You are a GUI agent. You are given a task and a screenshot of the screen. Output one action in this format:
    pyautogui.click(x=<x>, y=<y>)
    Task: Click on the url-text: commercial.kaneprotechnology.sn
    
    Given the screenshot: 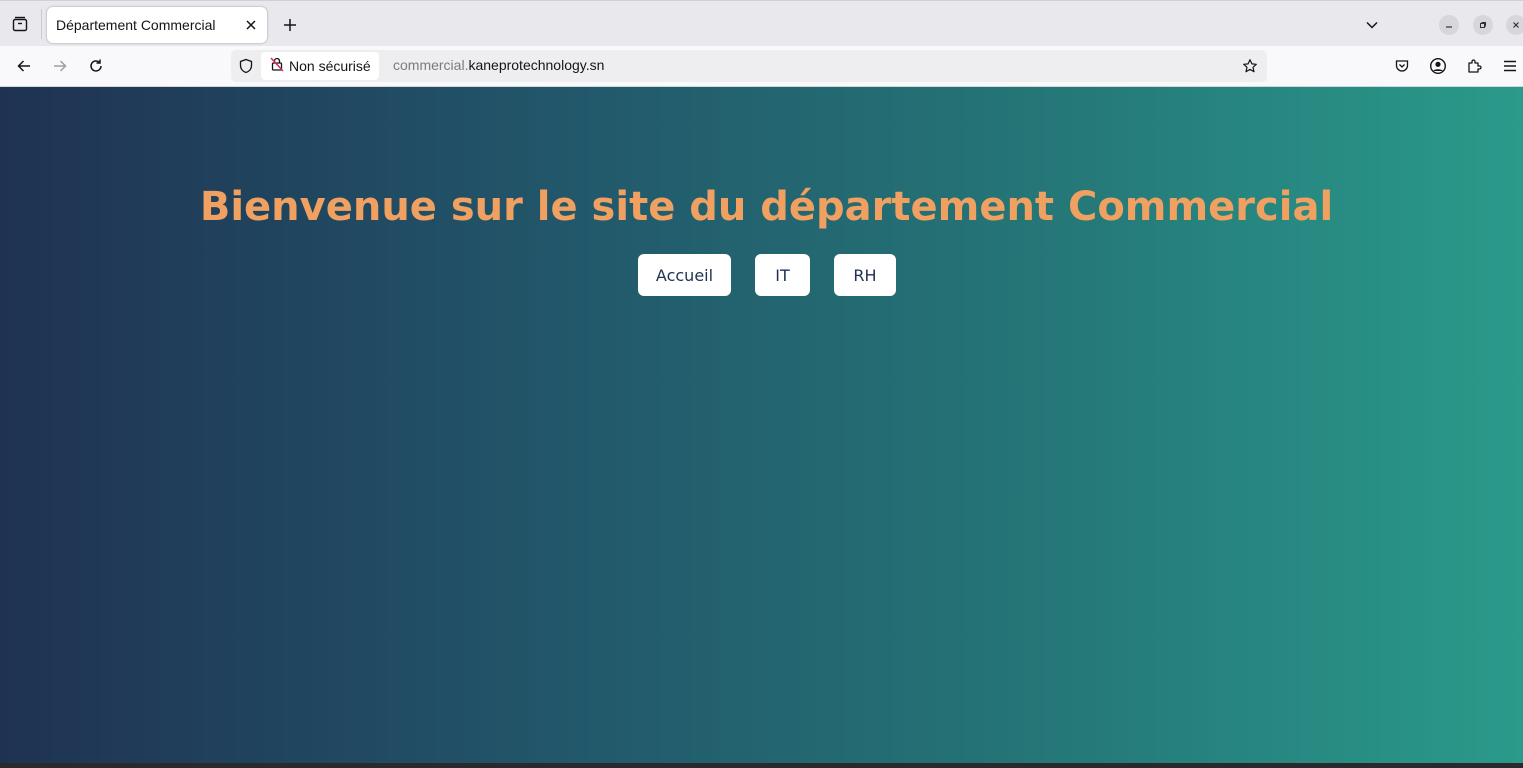 What is the action you would take?
    pyautogui.click(x=498, y=65)
    